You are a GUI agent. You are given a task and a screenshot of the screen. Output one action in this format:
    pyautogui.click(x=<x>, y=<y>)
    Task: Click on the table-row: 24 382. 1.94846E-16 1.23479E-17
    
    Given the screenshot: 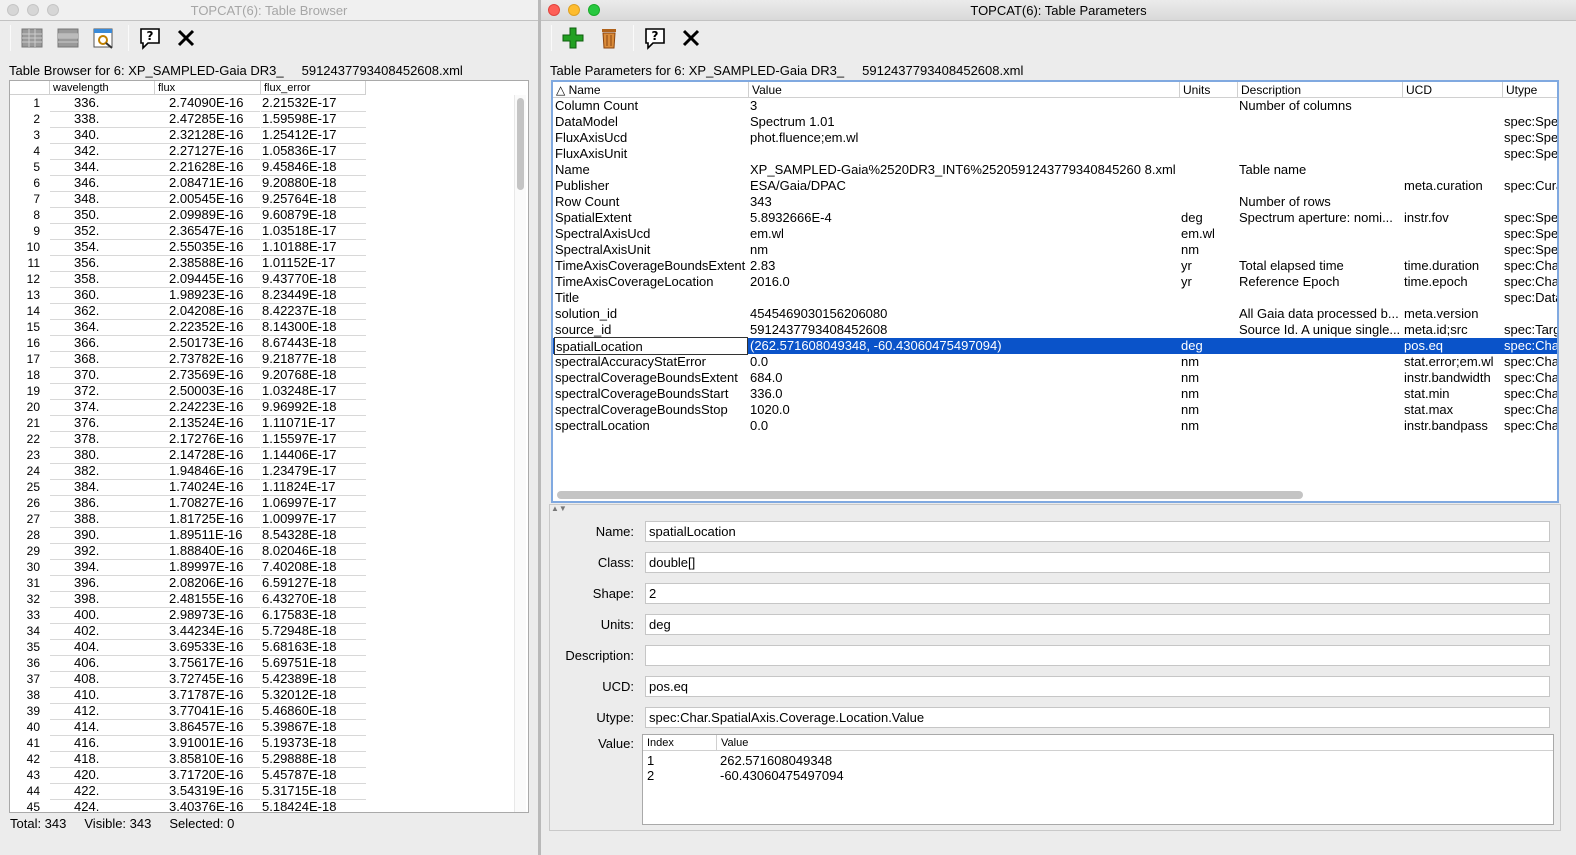 What is the action you would take?
    pyautogui.click(x=190, y=471)
    